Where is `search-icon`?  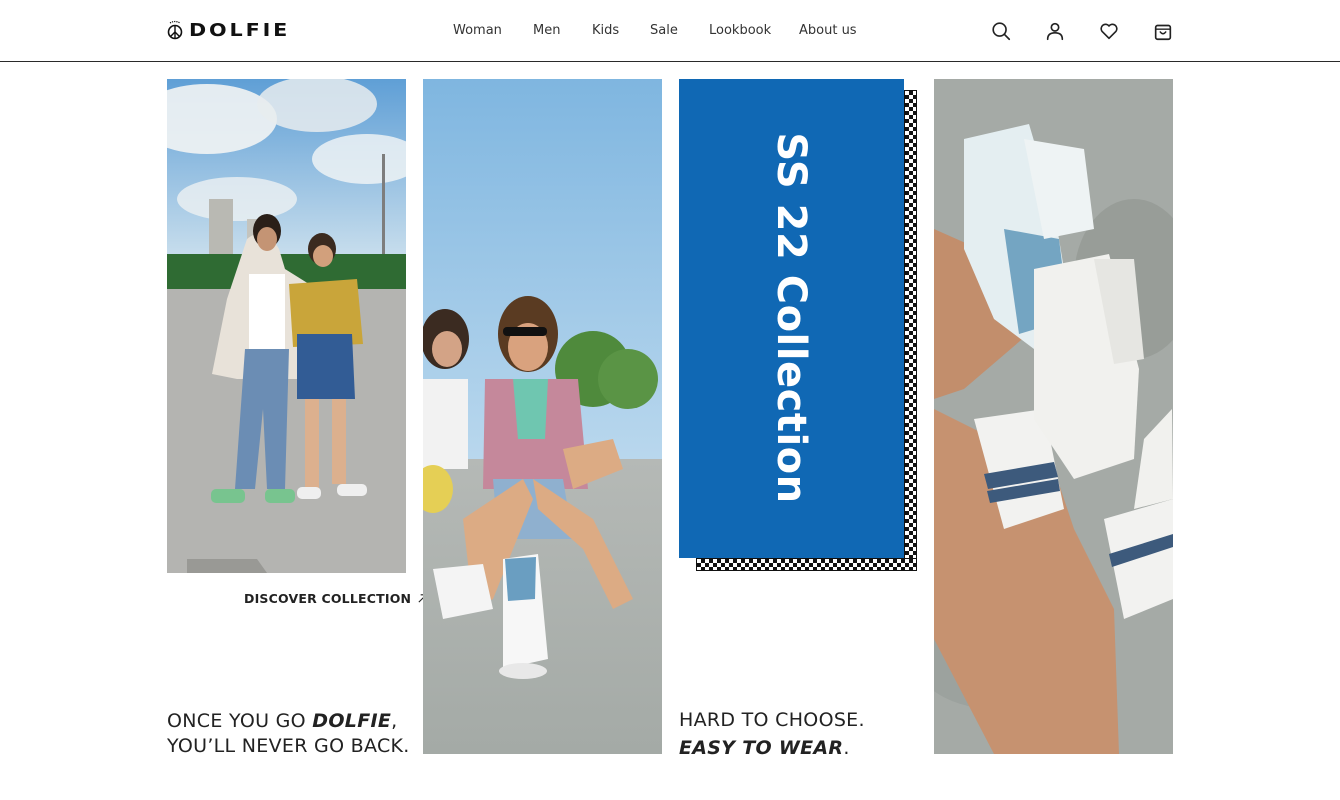 search-icon is located at coordinates (1001, 31).